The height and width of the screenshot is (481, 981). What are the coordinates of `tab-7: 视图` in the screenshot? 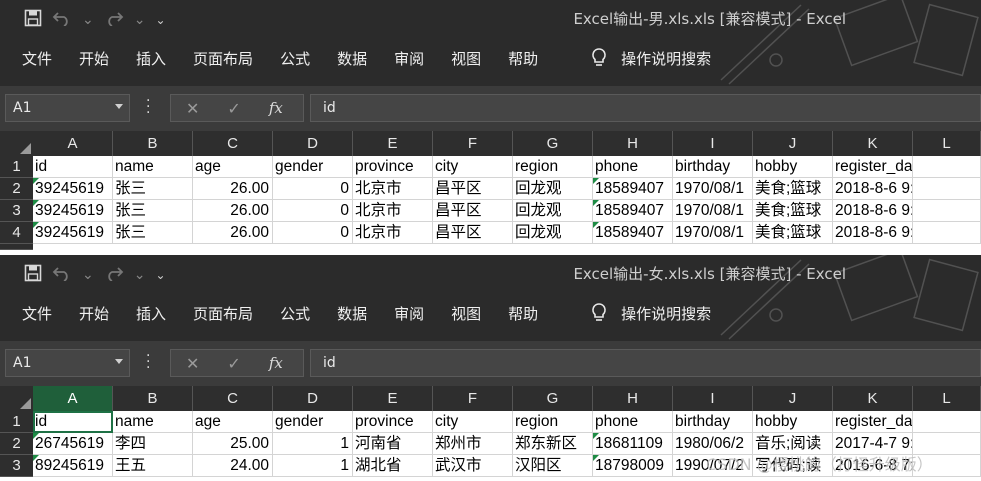 It's located at (466, 58).